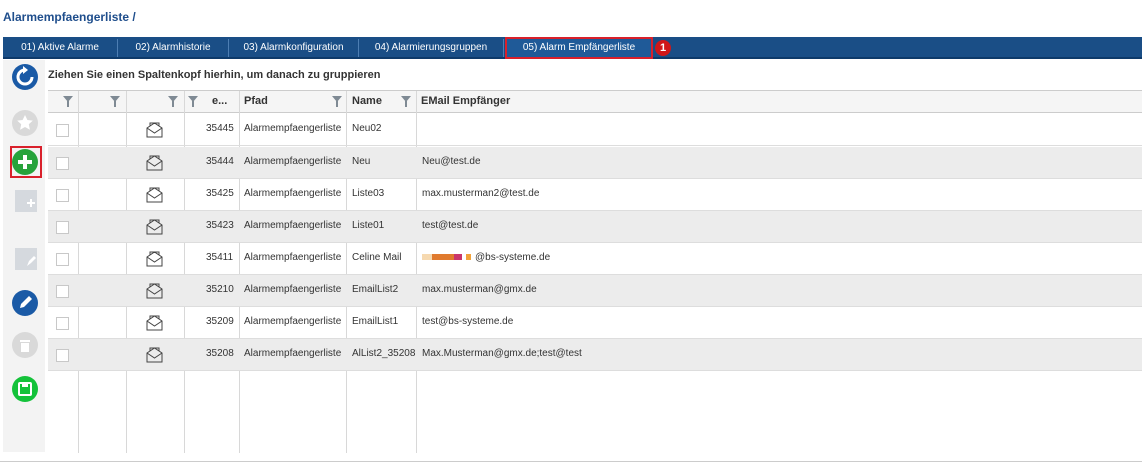  I want to click on cell-email: Max.Musterman@gmx.de;test@test, so click(502, 353).